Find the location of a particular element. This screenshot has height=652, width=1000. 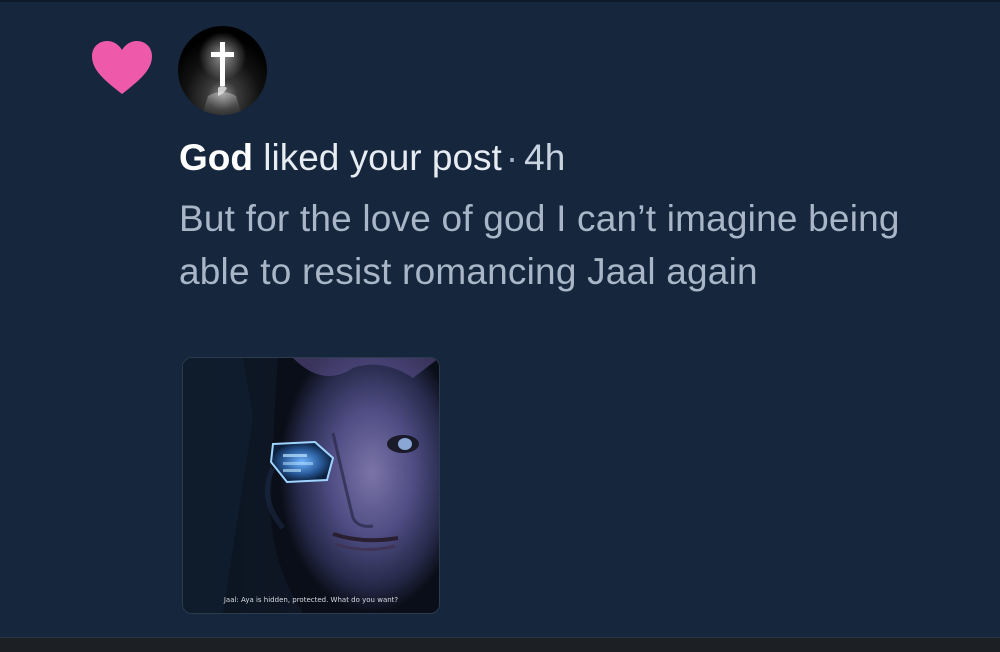

window-bottom-bar is located at coordinates (500, 644).